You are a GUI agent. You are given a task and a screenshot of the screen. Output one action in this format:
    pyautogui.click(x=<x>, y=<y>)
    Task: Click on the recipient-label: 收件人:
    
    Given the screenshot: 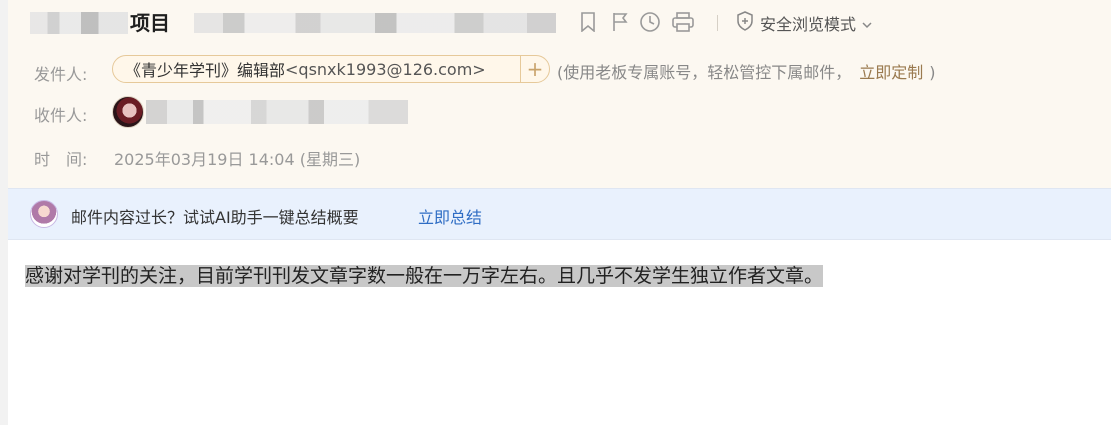 What is the action you would take?
    pyautogui.click(x=61, y=115)
    